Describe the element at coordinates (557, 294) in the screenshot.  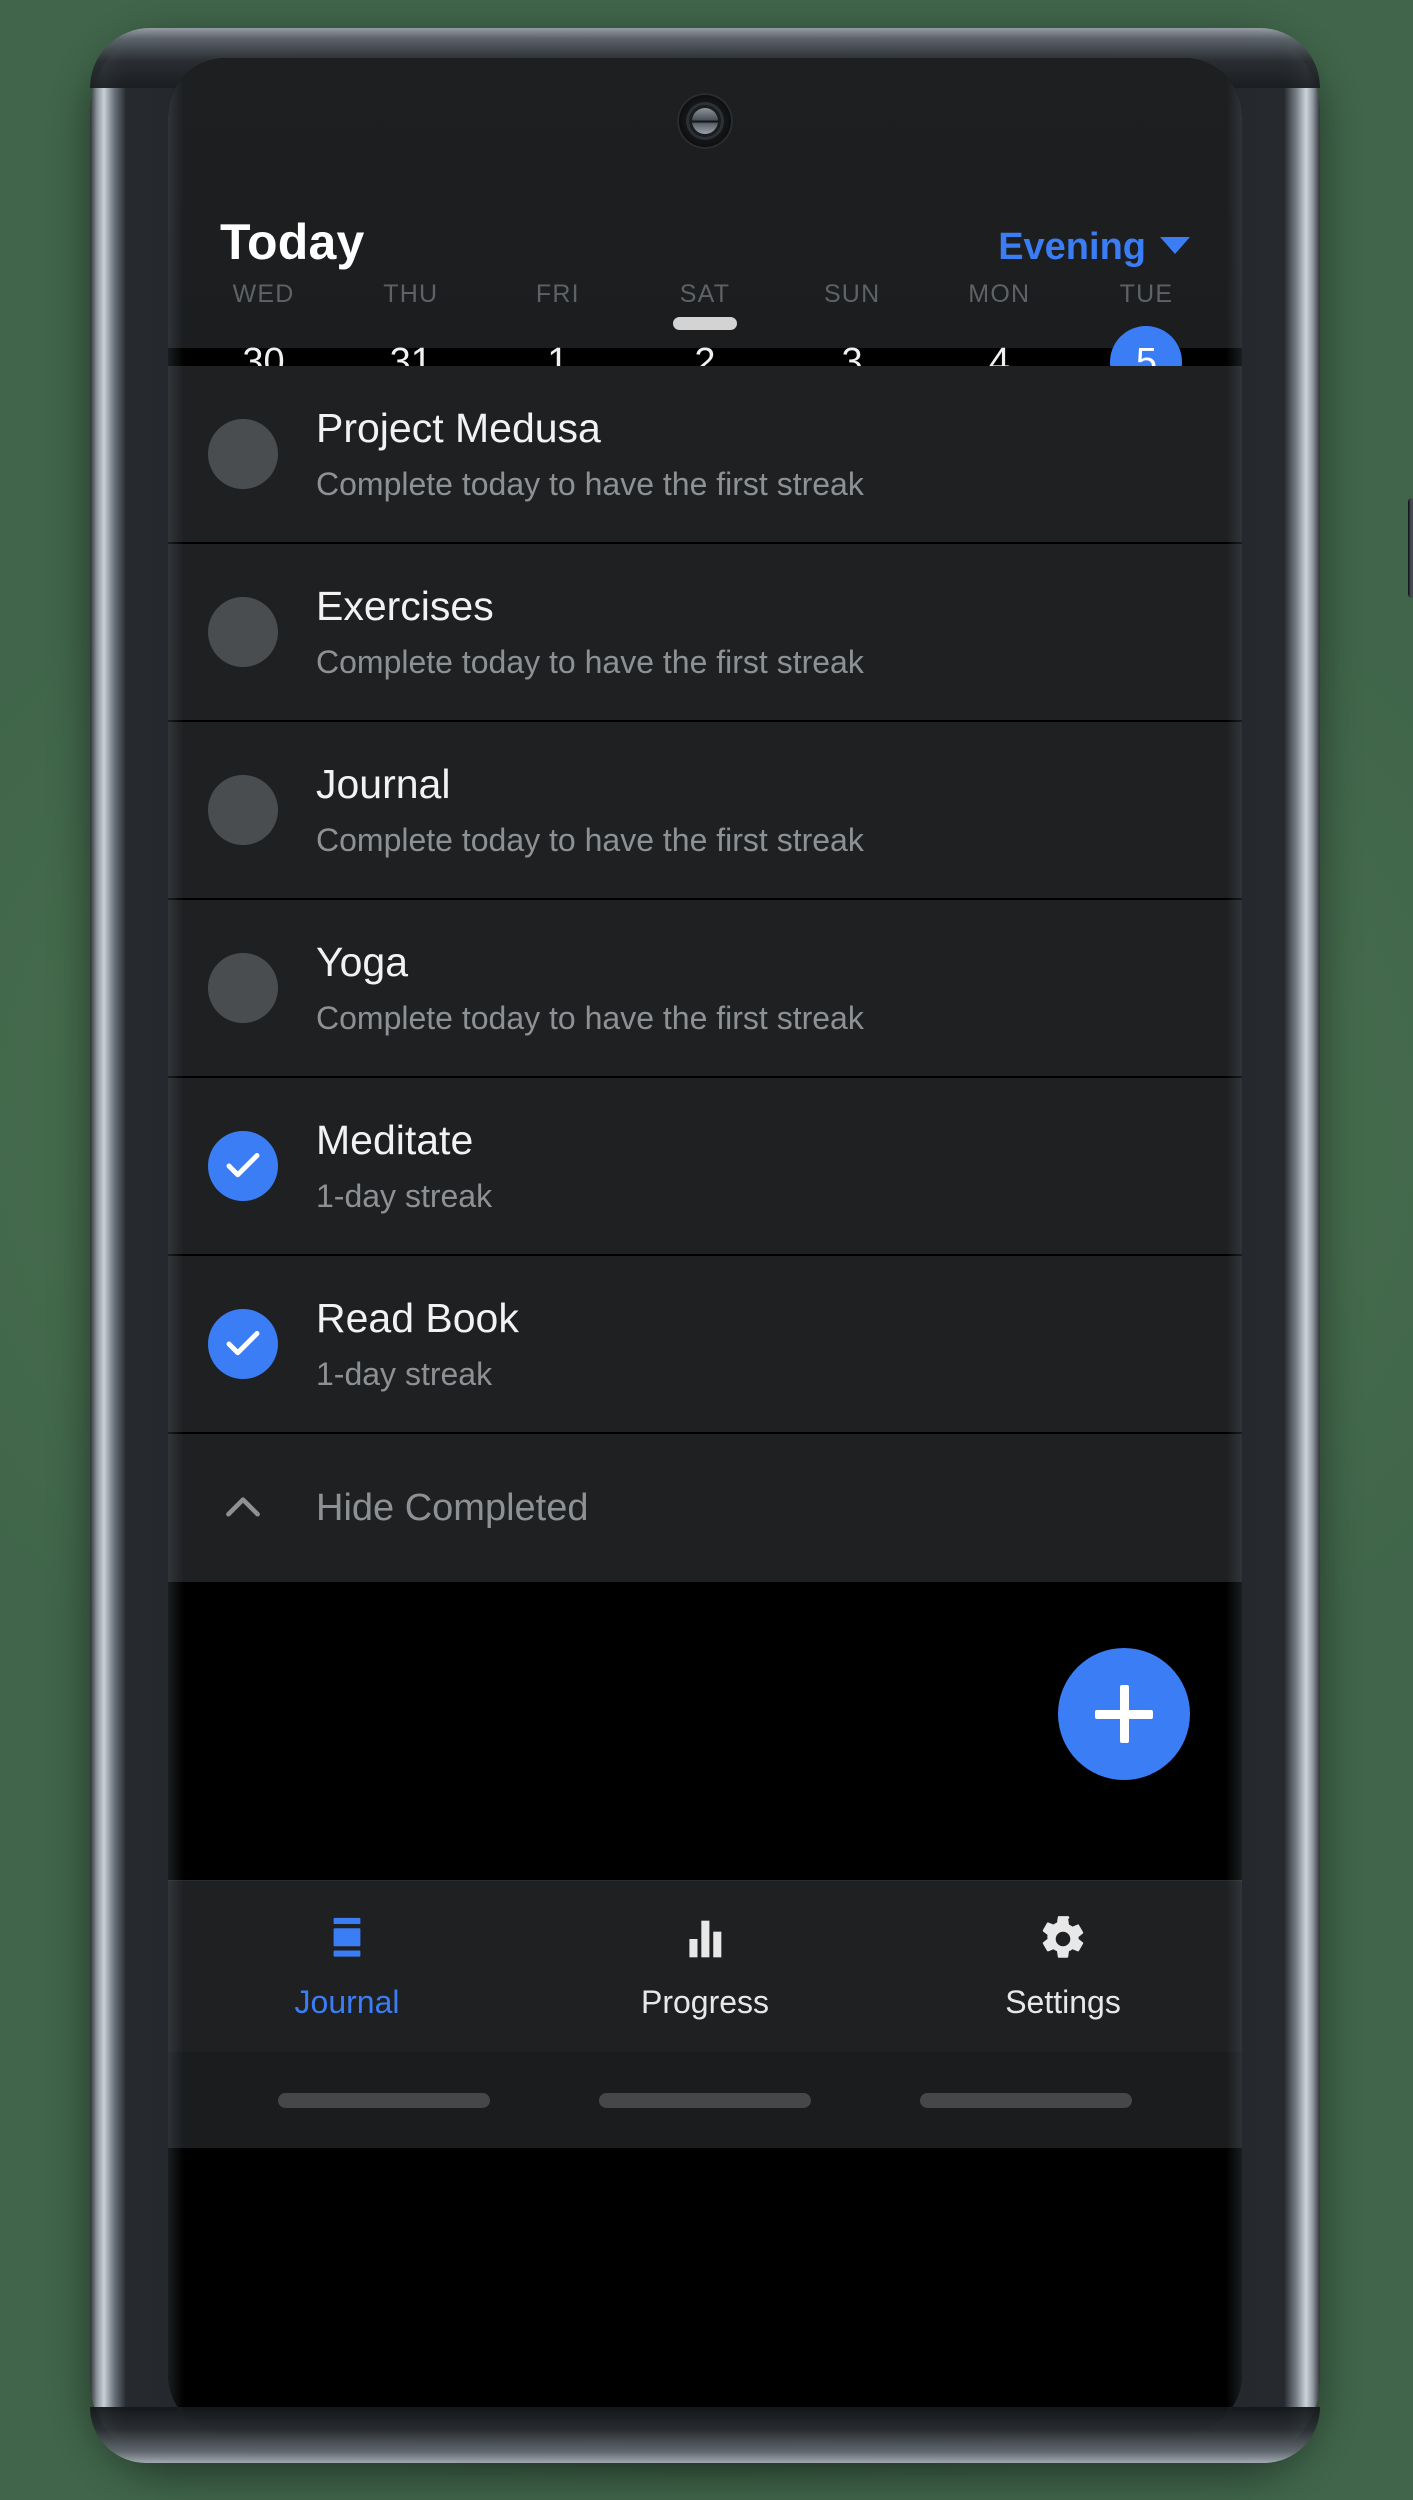
I see `day-name: FRI` at that location.